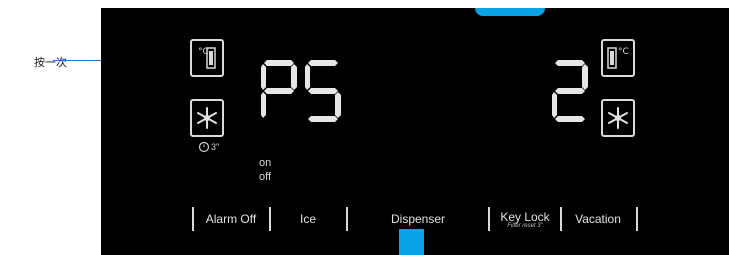 The height and width of the screenshot is (255, 729). I want to click on ice-button: Ice, so click(308, 219).